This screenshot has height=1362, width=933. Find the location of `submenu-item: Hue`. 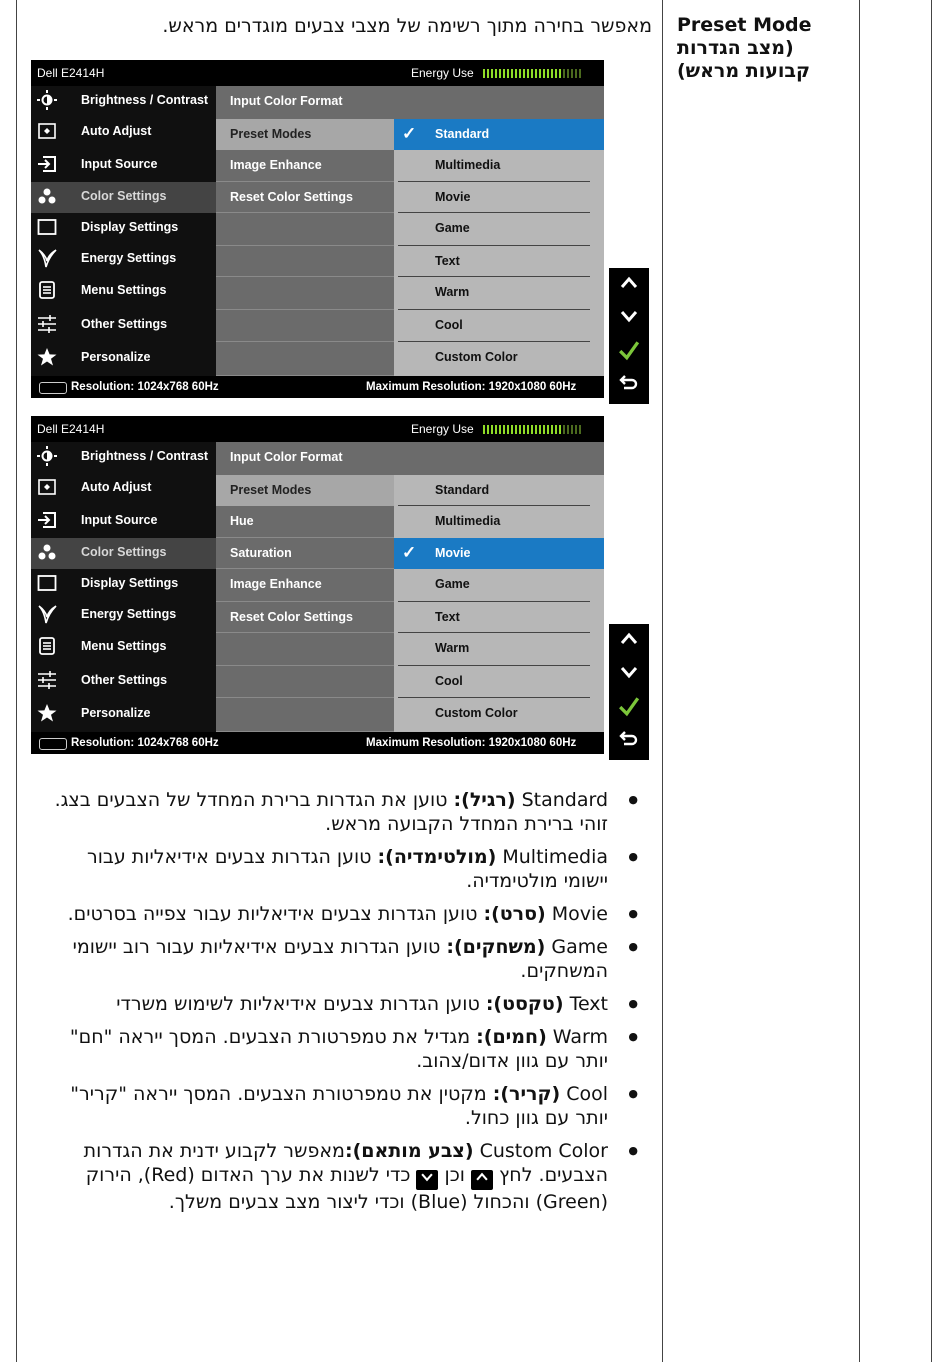

submenu-item: Hue is located at coordinates (305, 522).